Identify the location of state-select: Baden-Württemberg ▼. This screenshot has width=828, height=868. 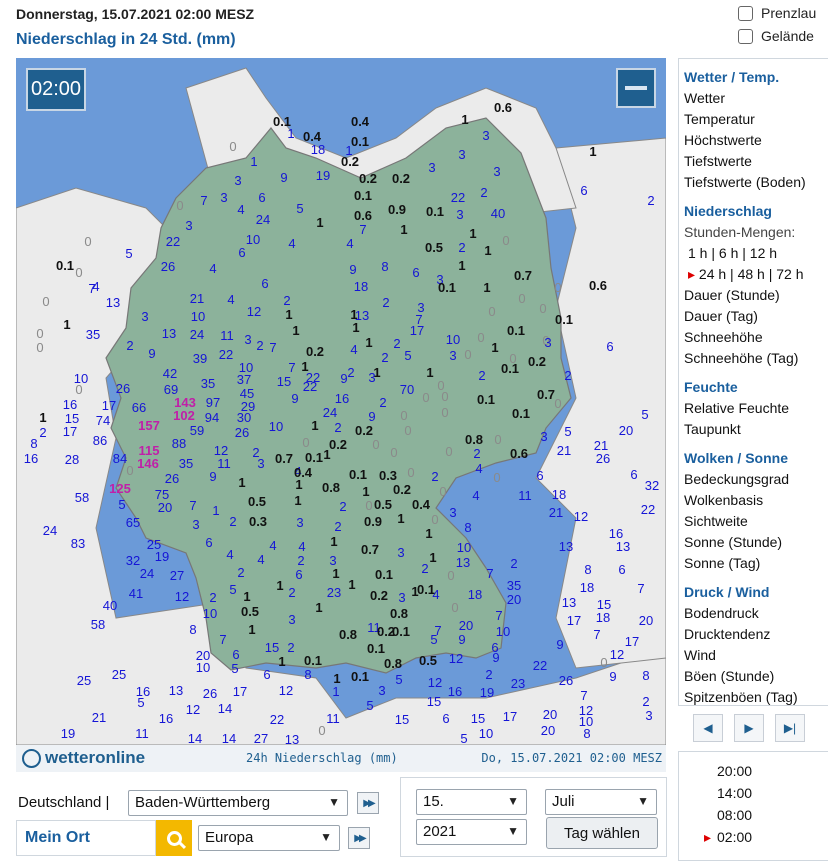
(238, 803).